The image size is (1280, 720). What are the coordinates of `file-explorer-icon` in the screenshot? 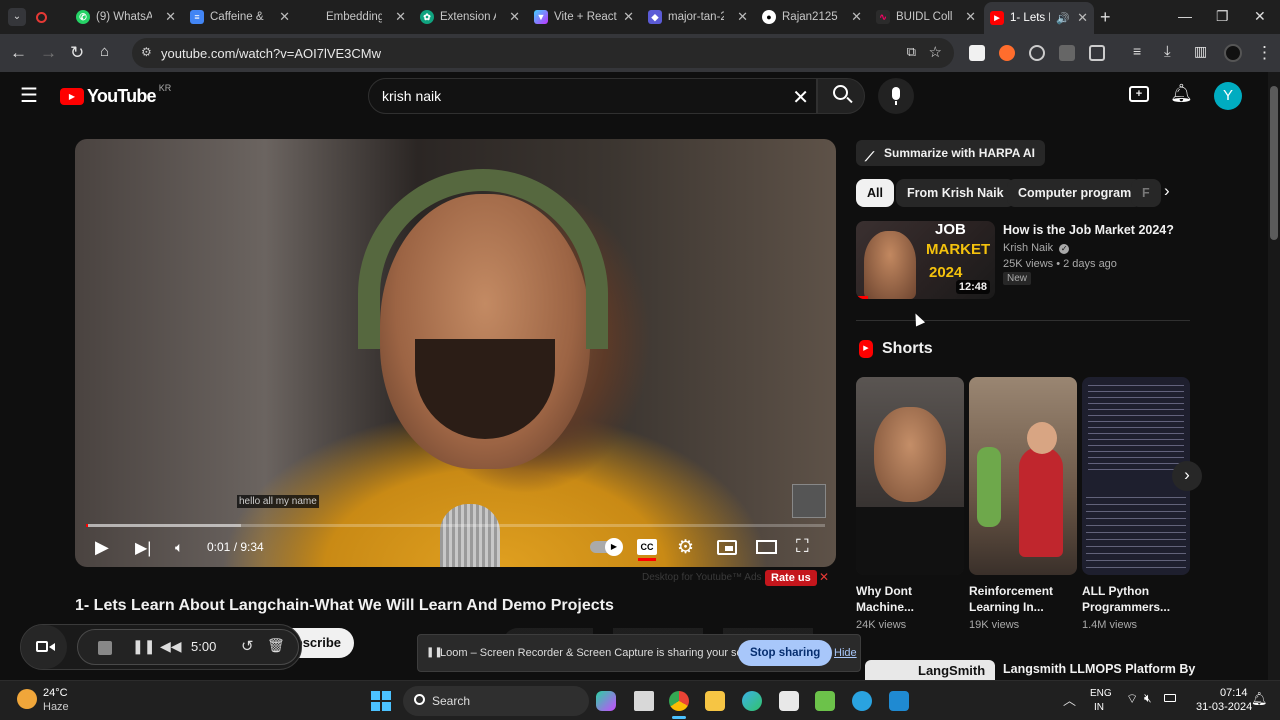 It's located at (715, 701).